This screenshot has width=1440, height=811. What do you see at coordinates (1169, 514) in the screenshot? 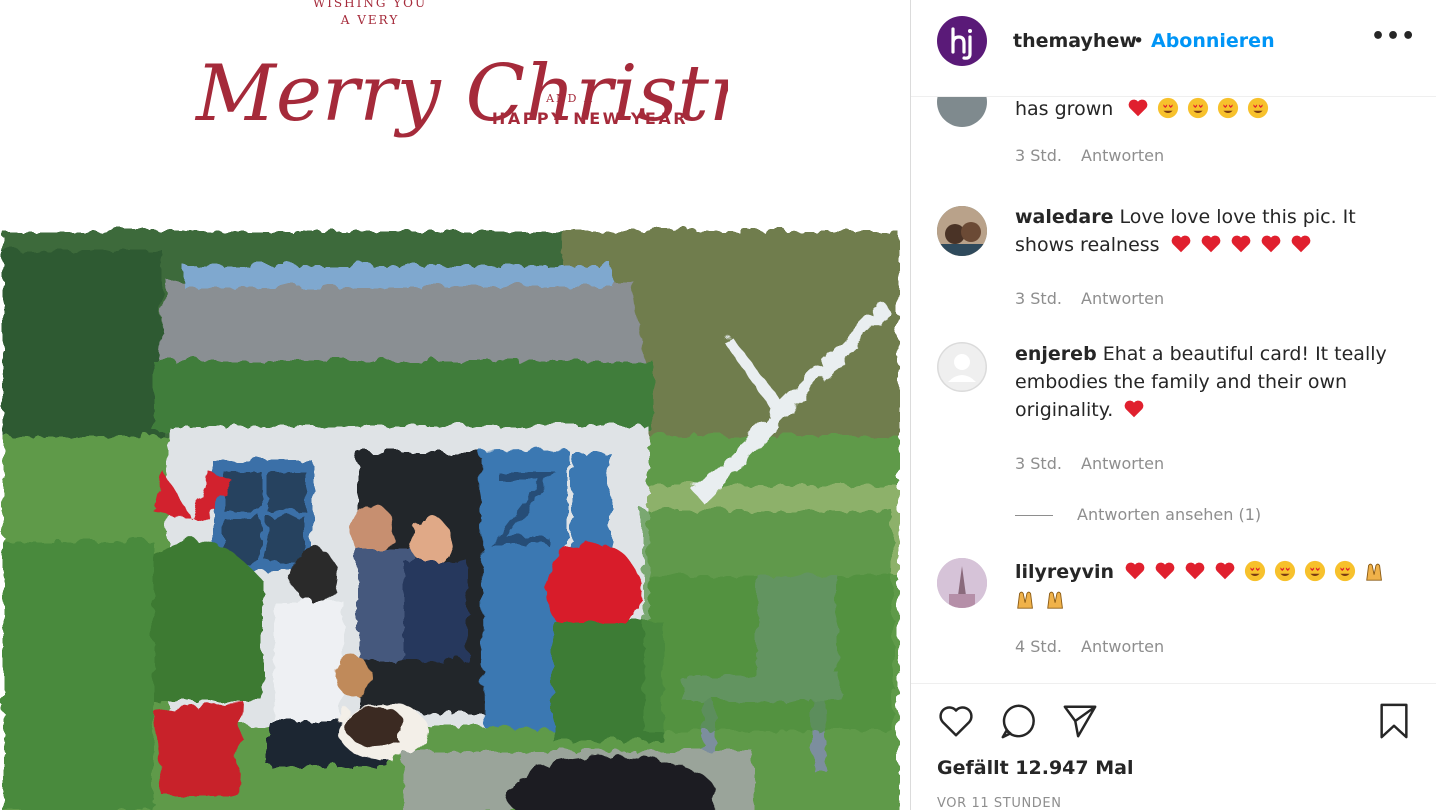
I see `view-replies-label: Antworten ansehen (1)` at bounding box center [1169, 514].